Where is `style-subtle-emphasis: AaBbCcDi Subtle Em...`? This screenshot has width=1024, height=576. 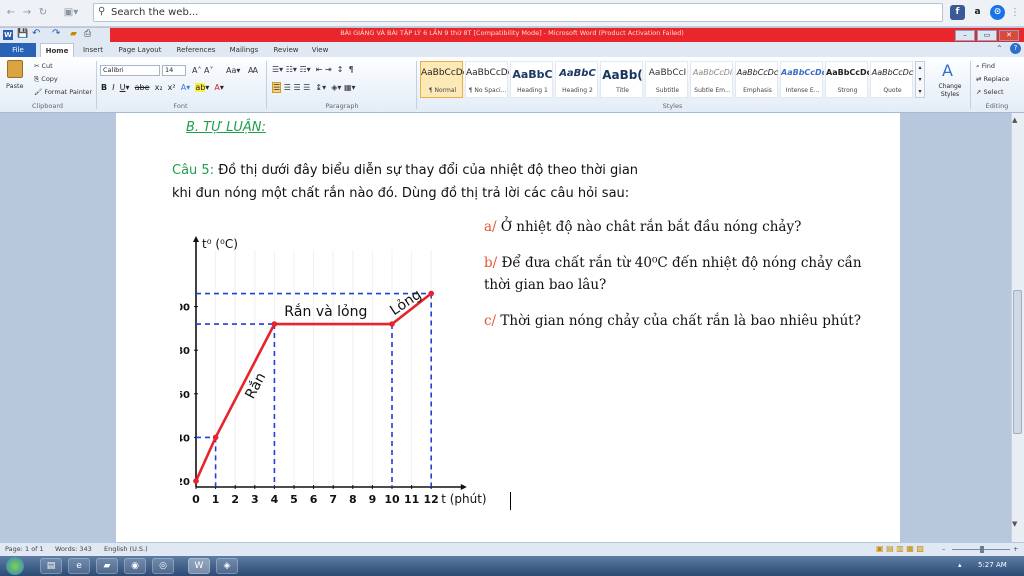 style-subtle-emphasis: AaBbCcDi Subtle Em... is located at coordinates (711, 79).